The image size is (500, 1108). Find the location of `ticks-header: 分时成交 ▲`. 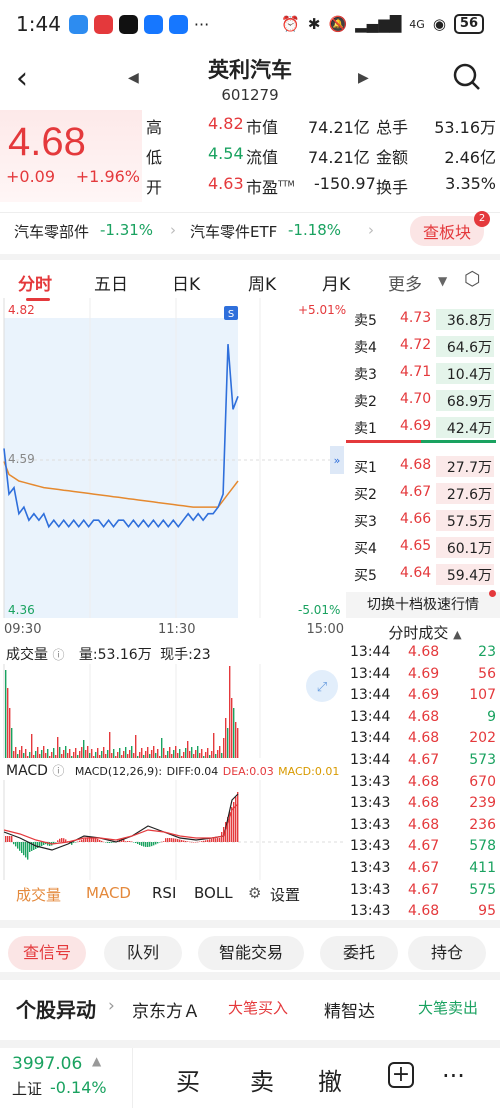

ticks-header: 分时成交 ▲ is located at coordinates (425, 632).